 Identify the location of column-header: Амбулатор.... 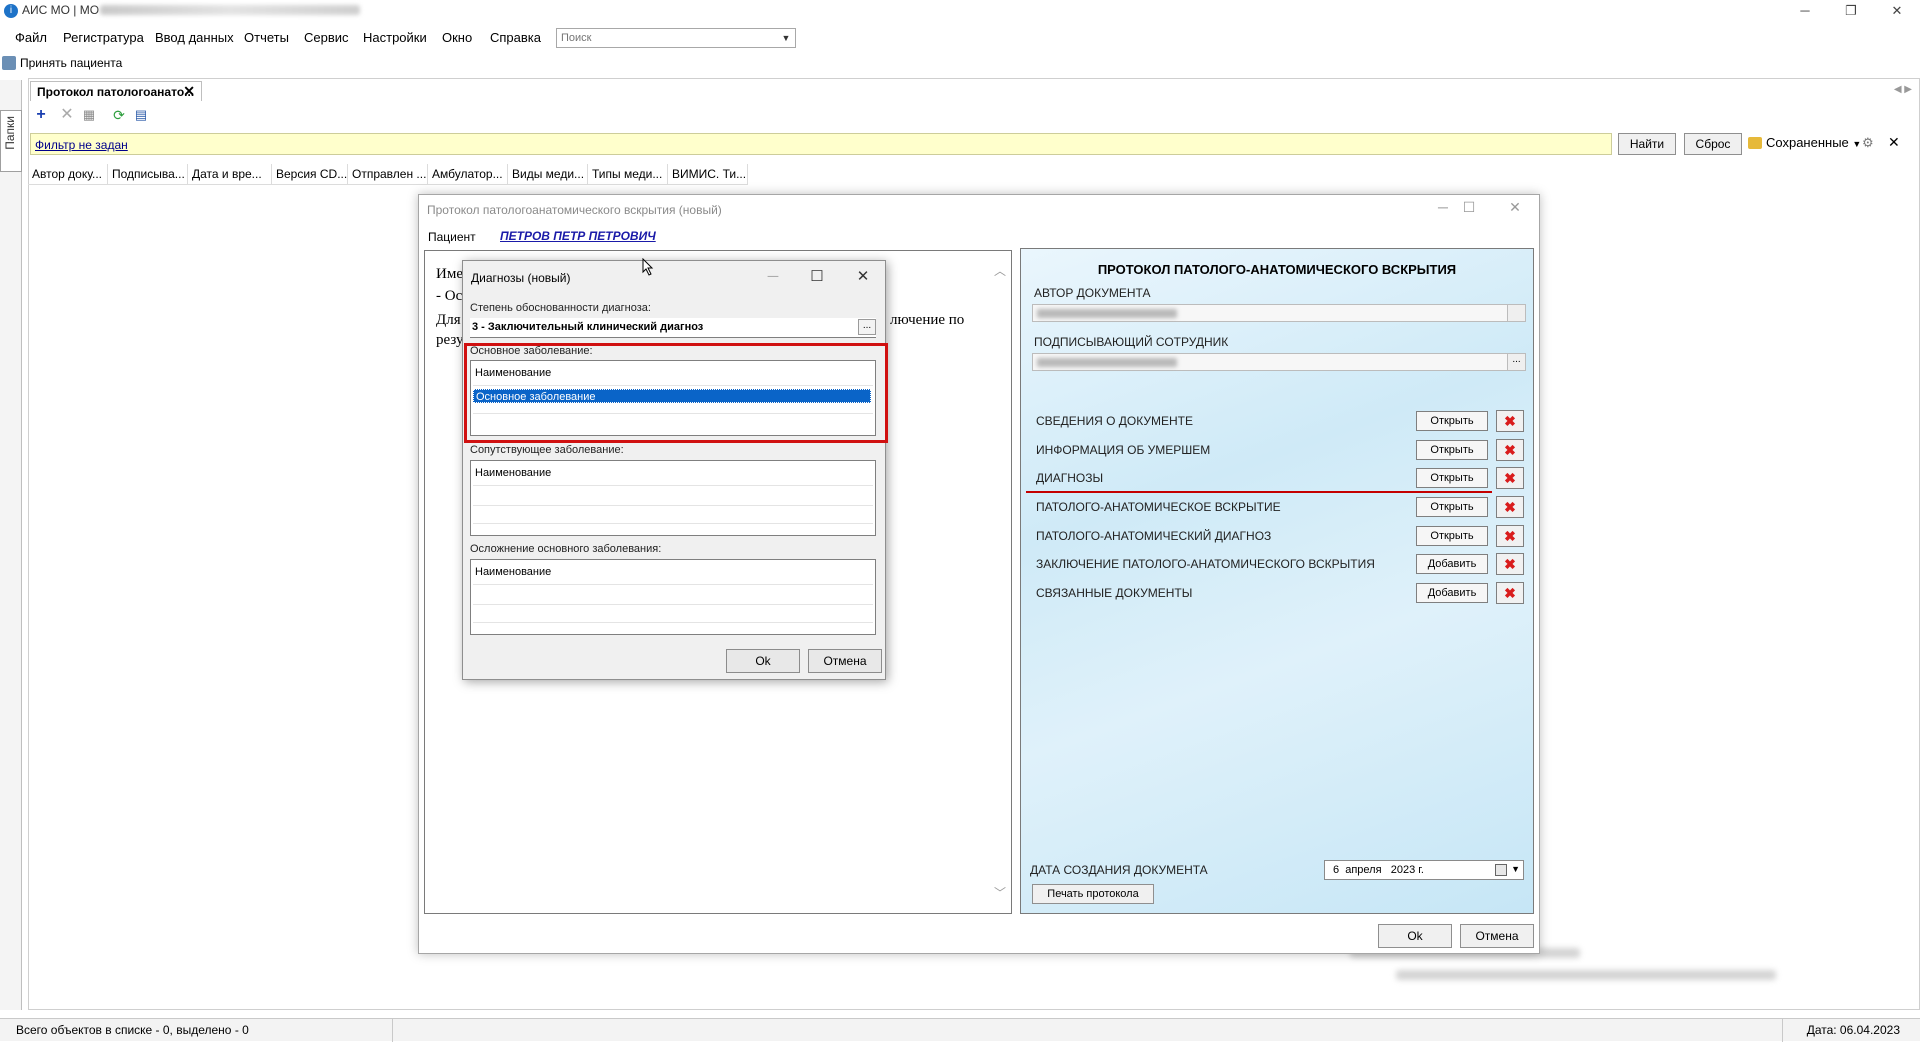
(468, 174).